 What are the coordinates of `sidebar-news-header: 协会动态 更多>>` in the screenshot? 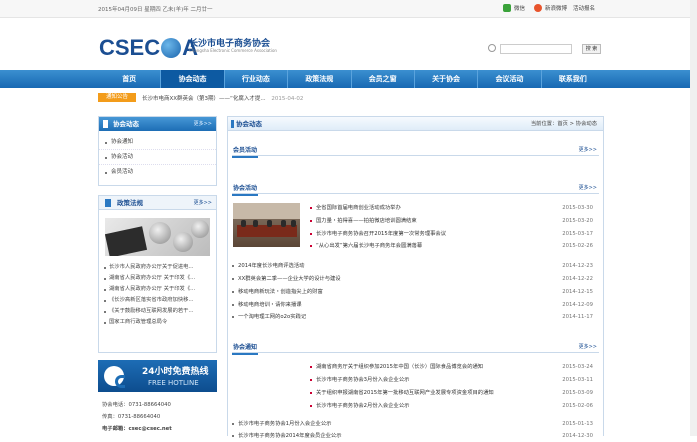 It's located at (157, 124).